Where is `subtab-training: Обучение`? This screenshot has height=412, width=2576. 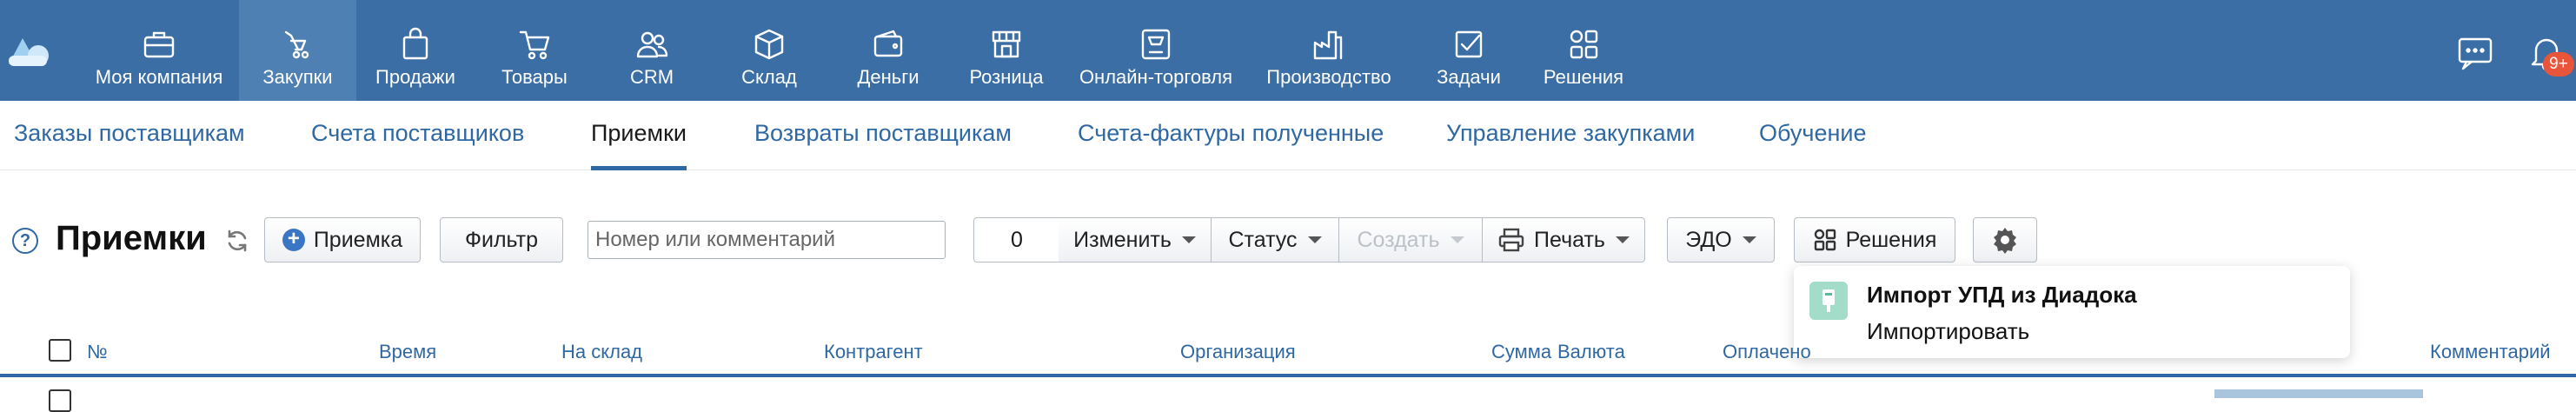 subtab-training: Обучение is located at coordinates (1812, 133).